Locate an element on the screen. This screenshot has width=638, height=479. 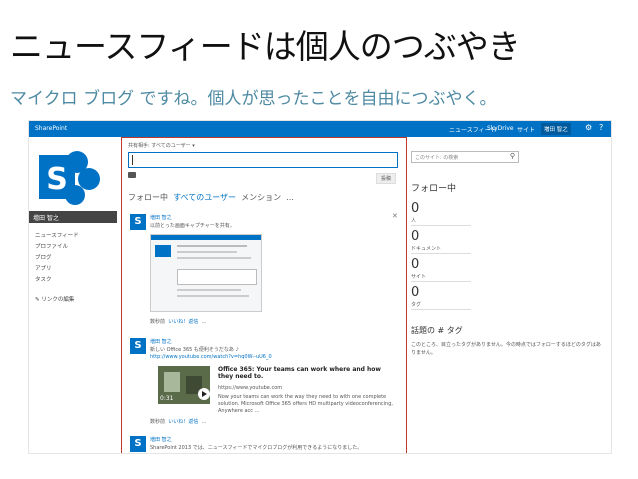
video-url: https://www.youtube.com is located at coordinates (250, 388).